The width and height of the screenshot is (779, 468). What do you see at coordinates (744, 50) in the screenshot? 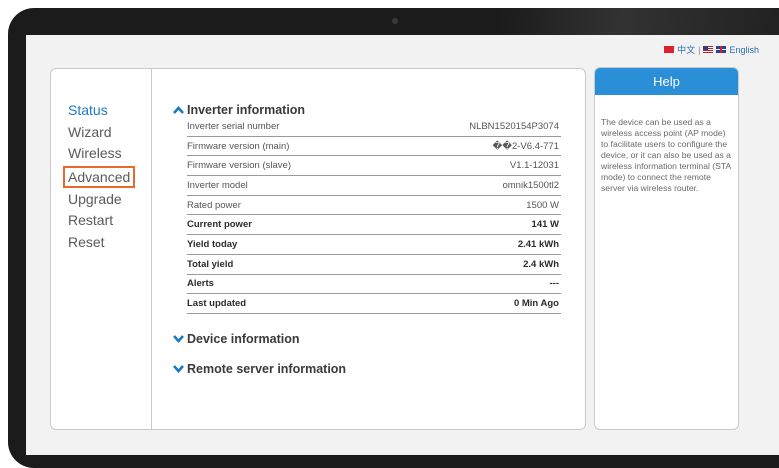
I see `english-language-link: English` at bounding box center [744, 50].